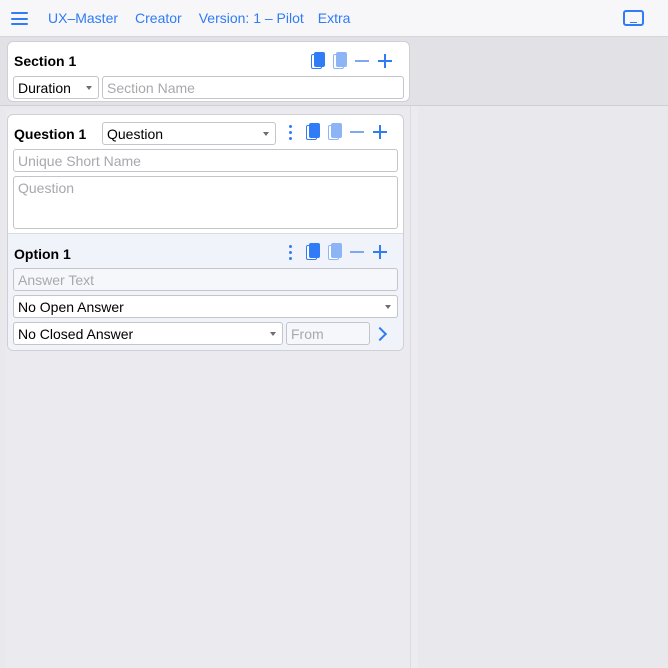  I want to click on section-title: Section 1, so click(45, 61).